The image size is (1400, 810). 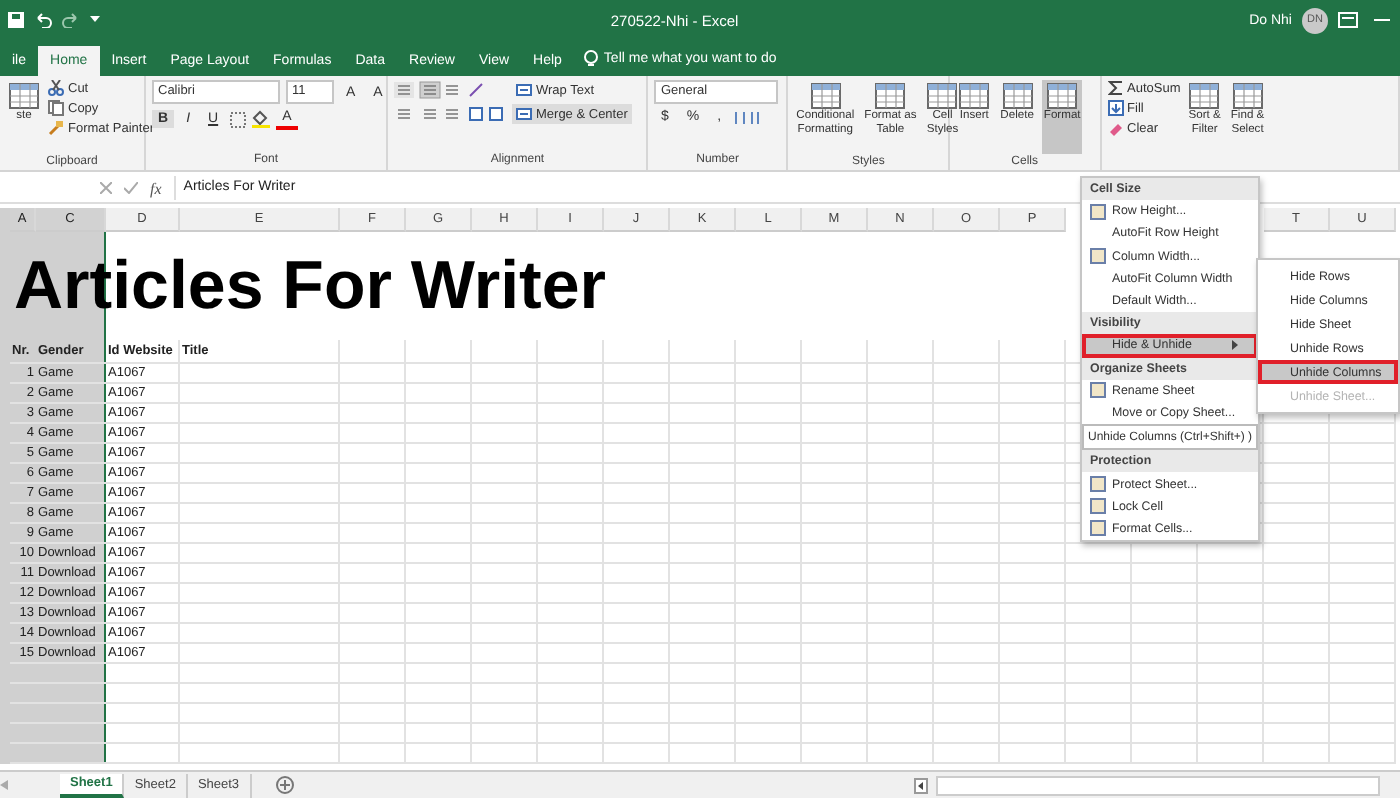 What do you see at coordinates (1115, 108) in the screenshot?
I see `fill-down-icon` at bounding box center [1115, 108].